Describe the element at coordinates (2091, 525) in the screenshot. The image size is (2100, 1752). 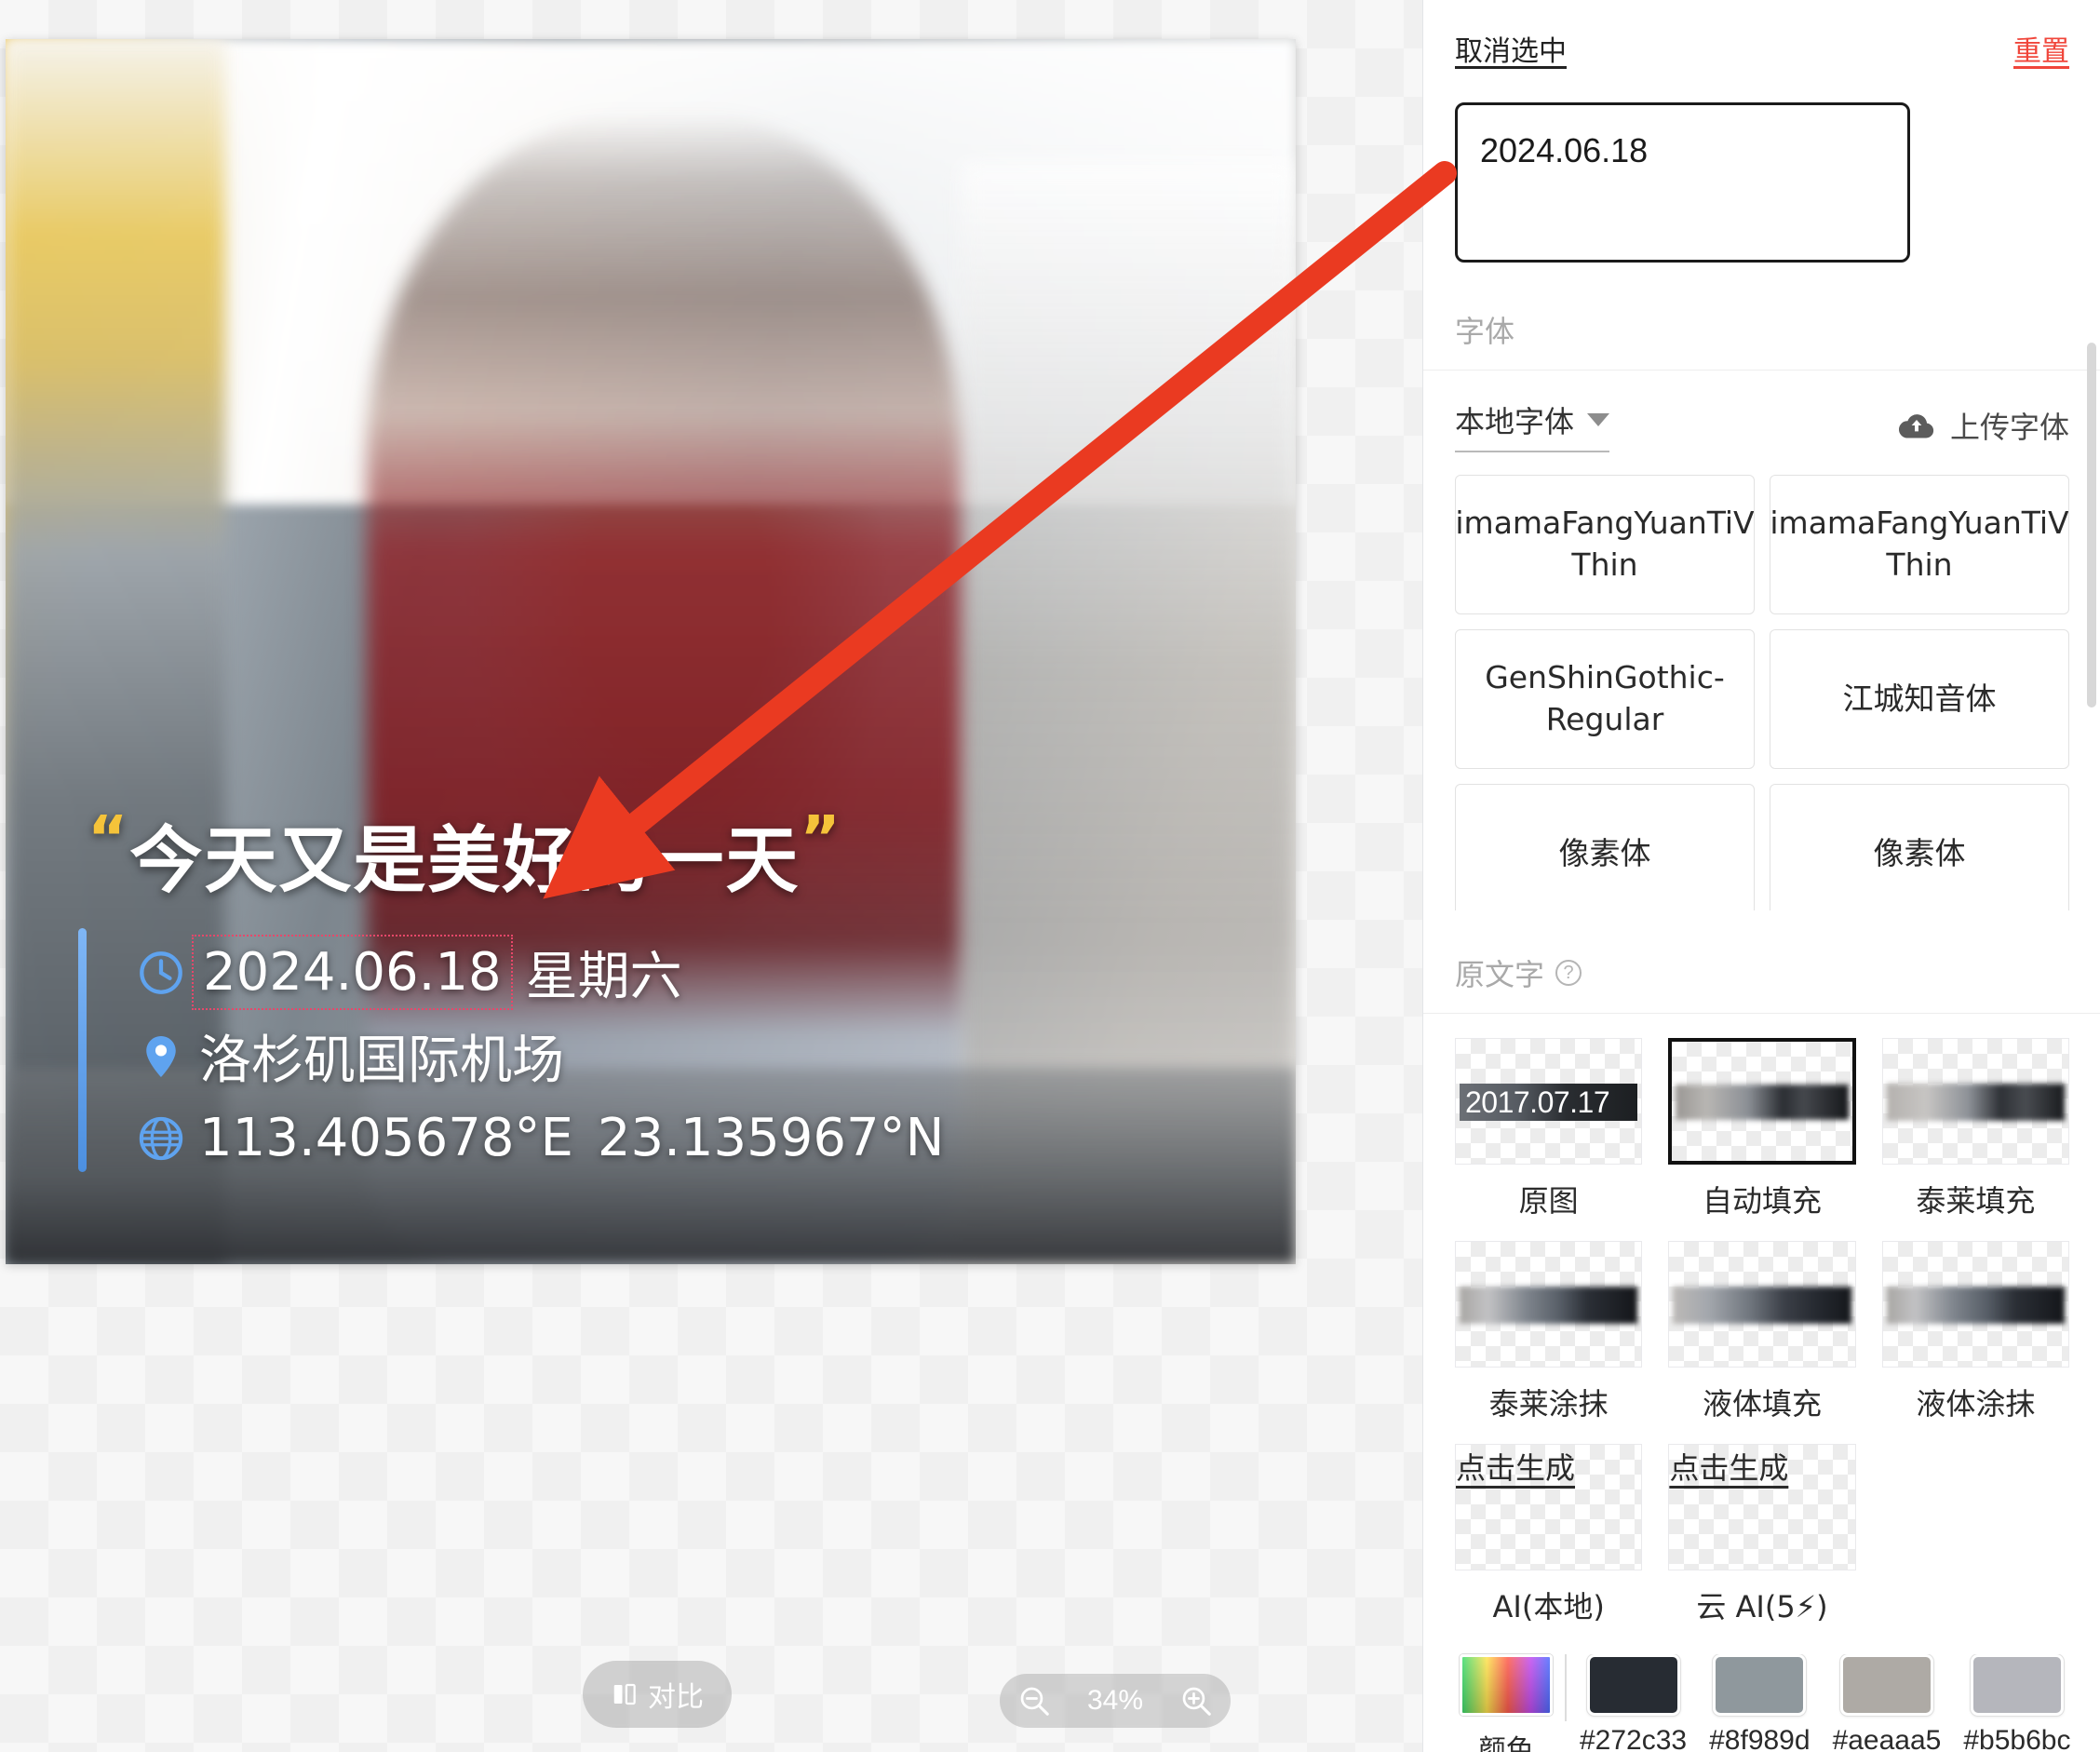
I see `panel-scrollbar` at that location.